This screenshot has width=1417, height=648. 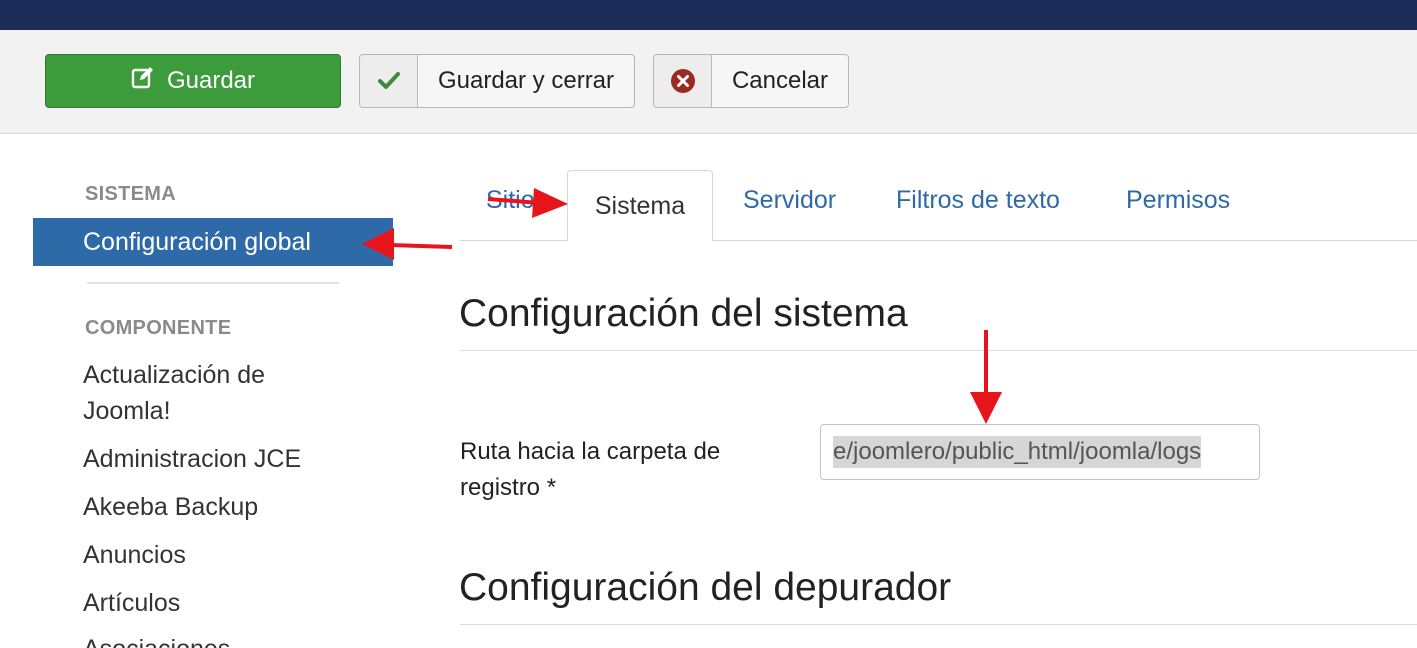 What do you see at coordinates (131, 603) in the screenshot?
I see `sidebar-item-articles: Artículos` at bounding box center [131, 603].